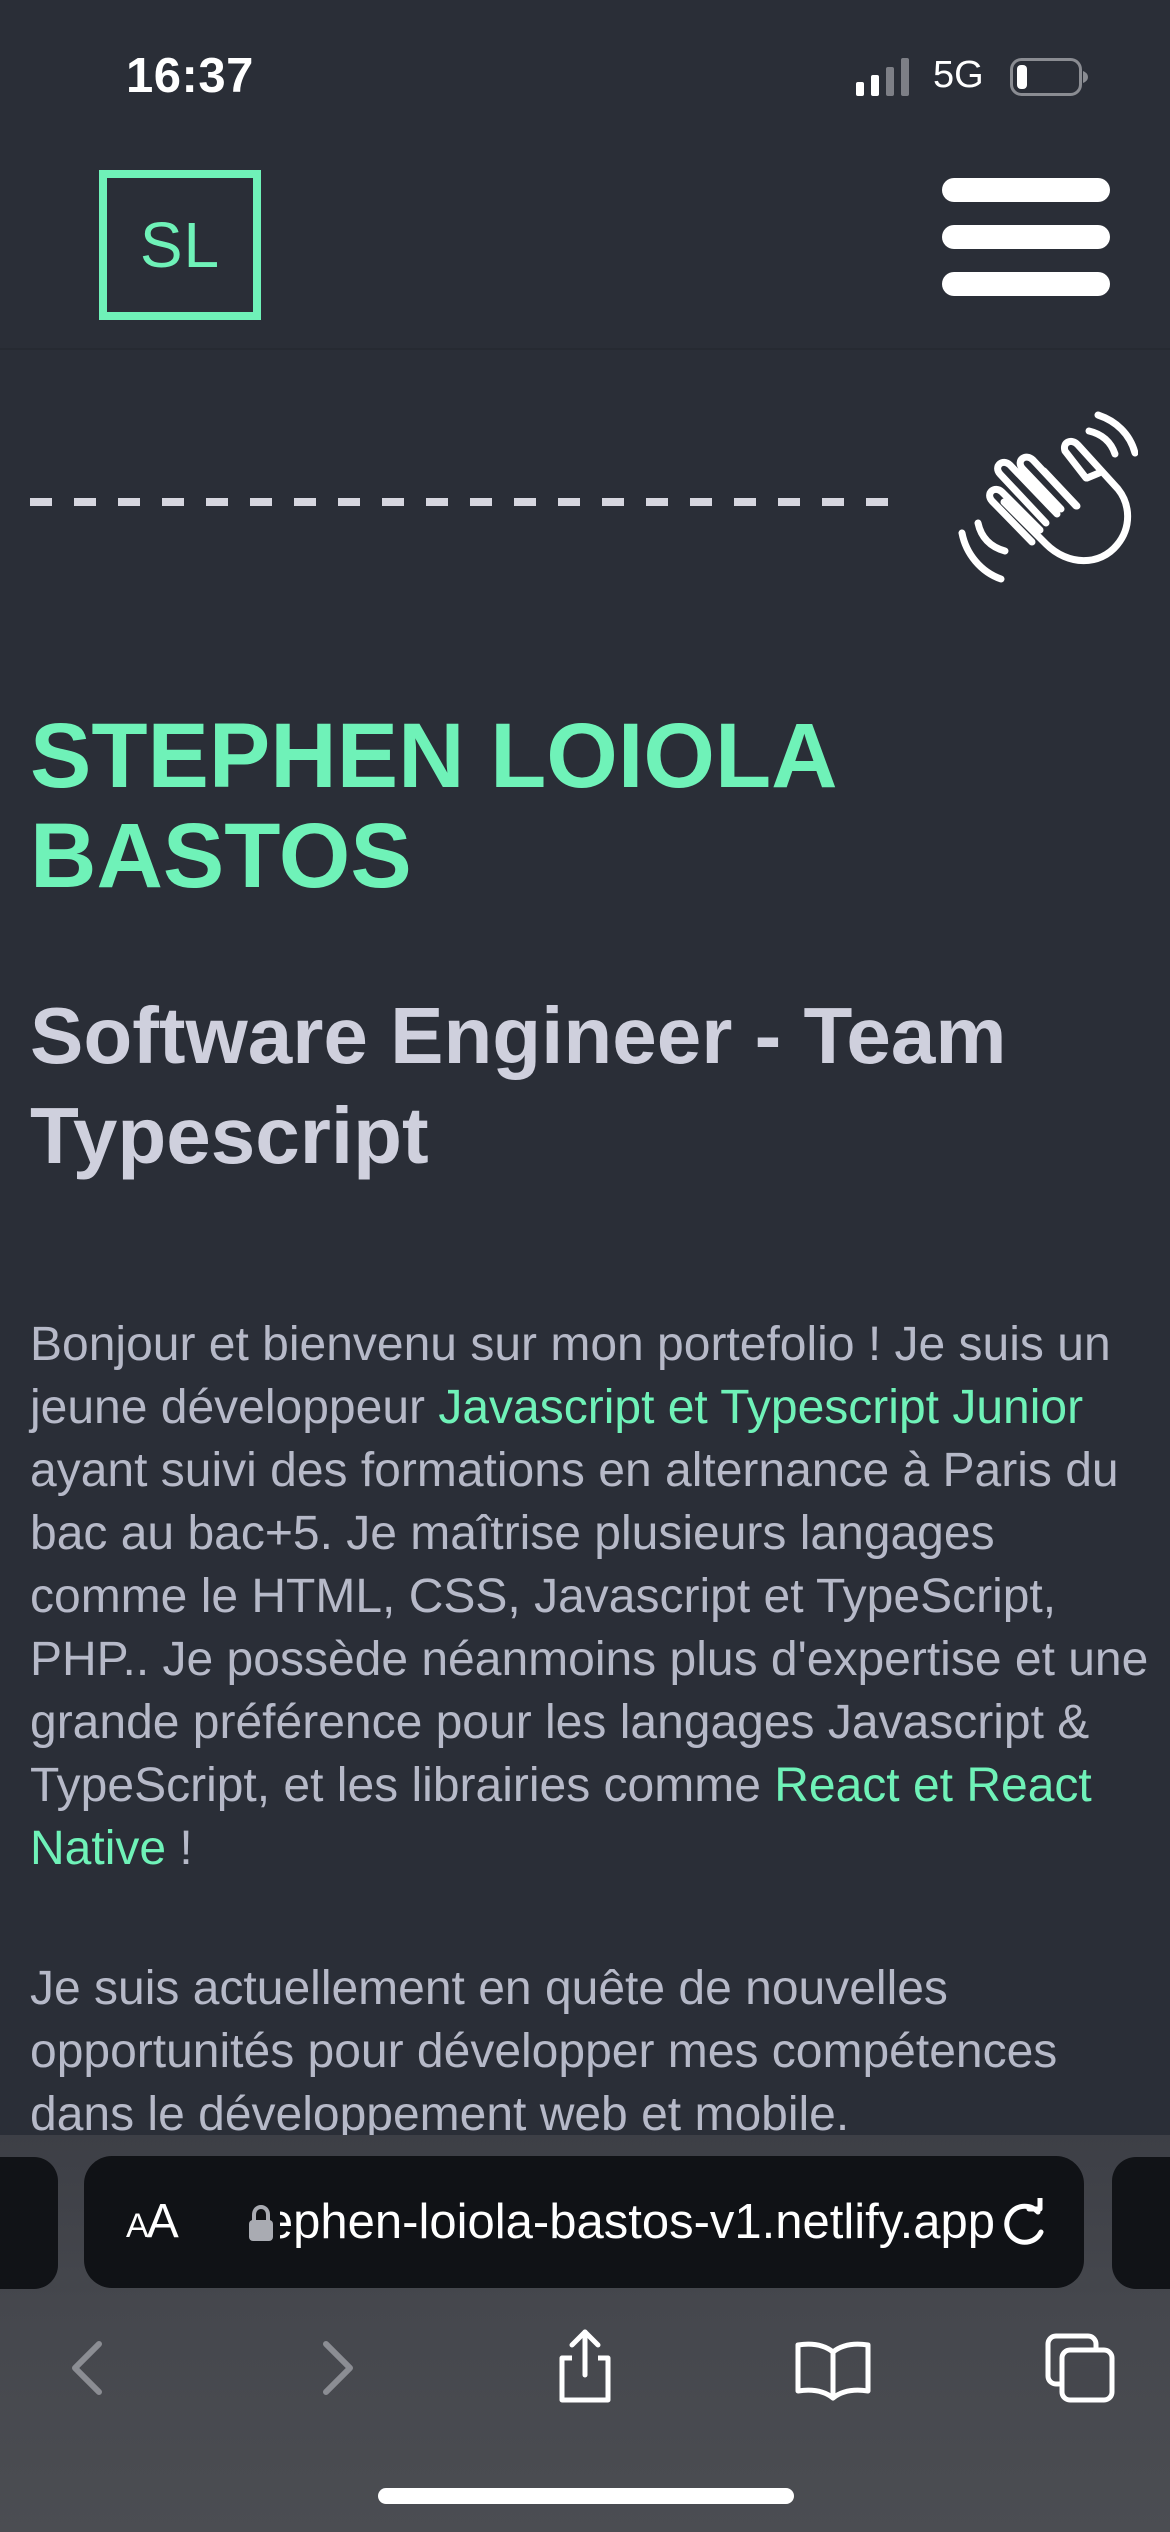 Image resolution: width=1170 pixels, height=2532 pixels. I want to click on status-time: 16:37, so click(190, 76).